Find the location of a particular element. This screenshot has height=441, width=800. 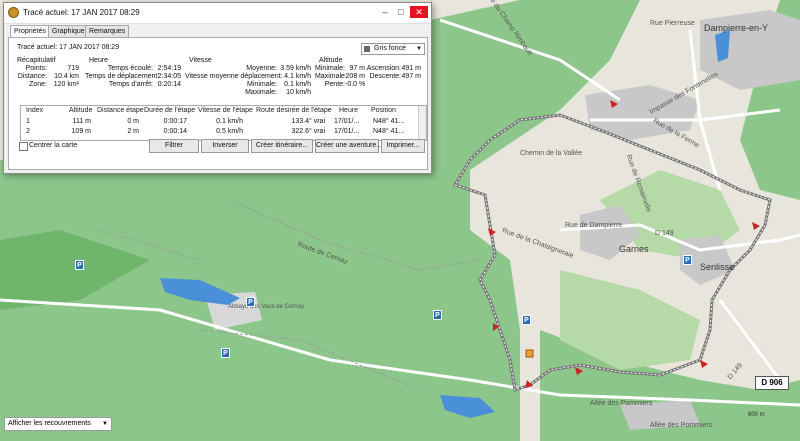

table-cell: 111 m is located at coordinates (81, 121).